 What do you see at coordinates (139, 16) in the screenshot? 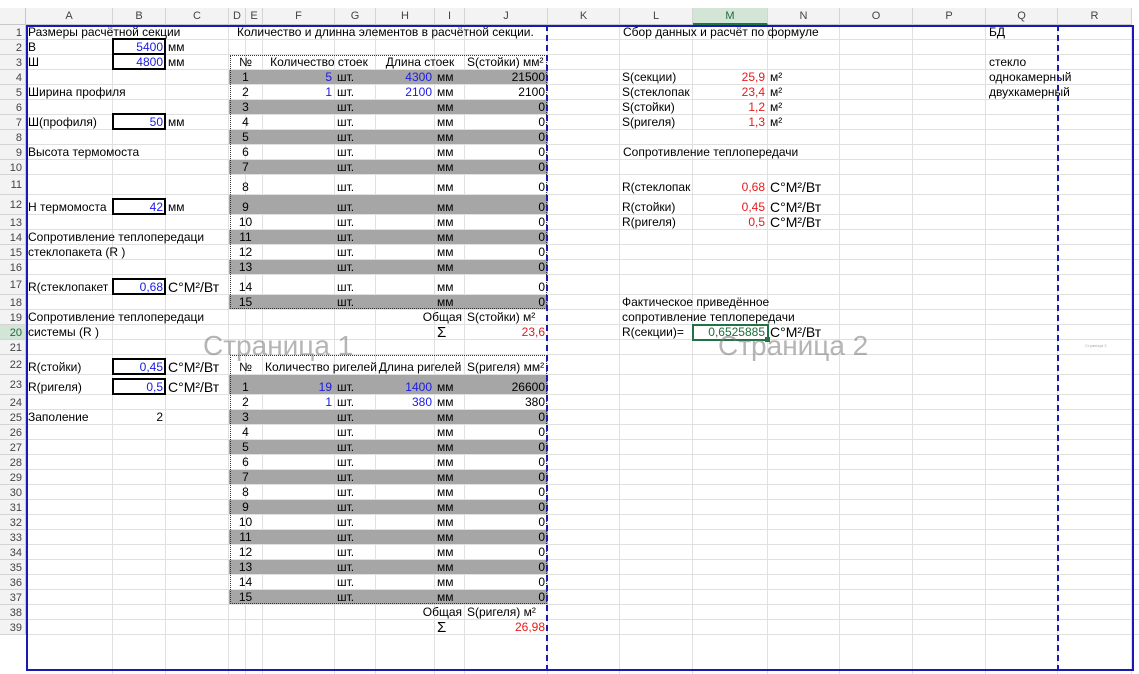
I see `column-header-b: B` at bounding box center [139, 16].